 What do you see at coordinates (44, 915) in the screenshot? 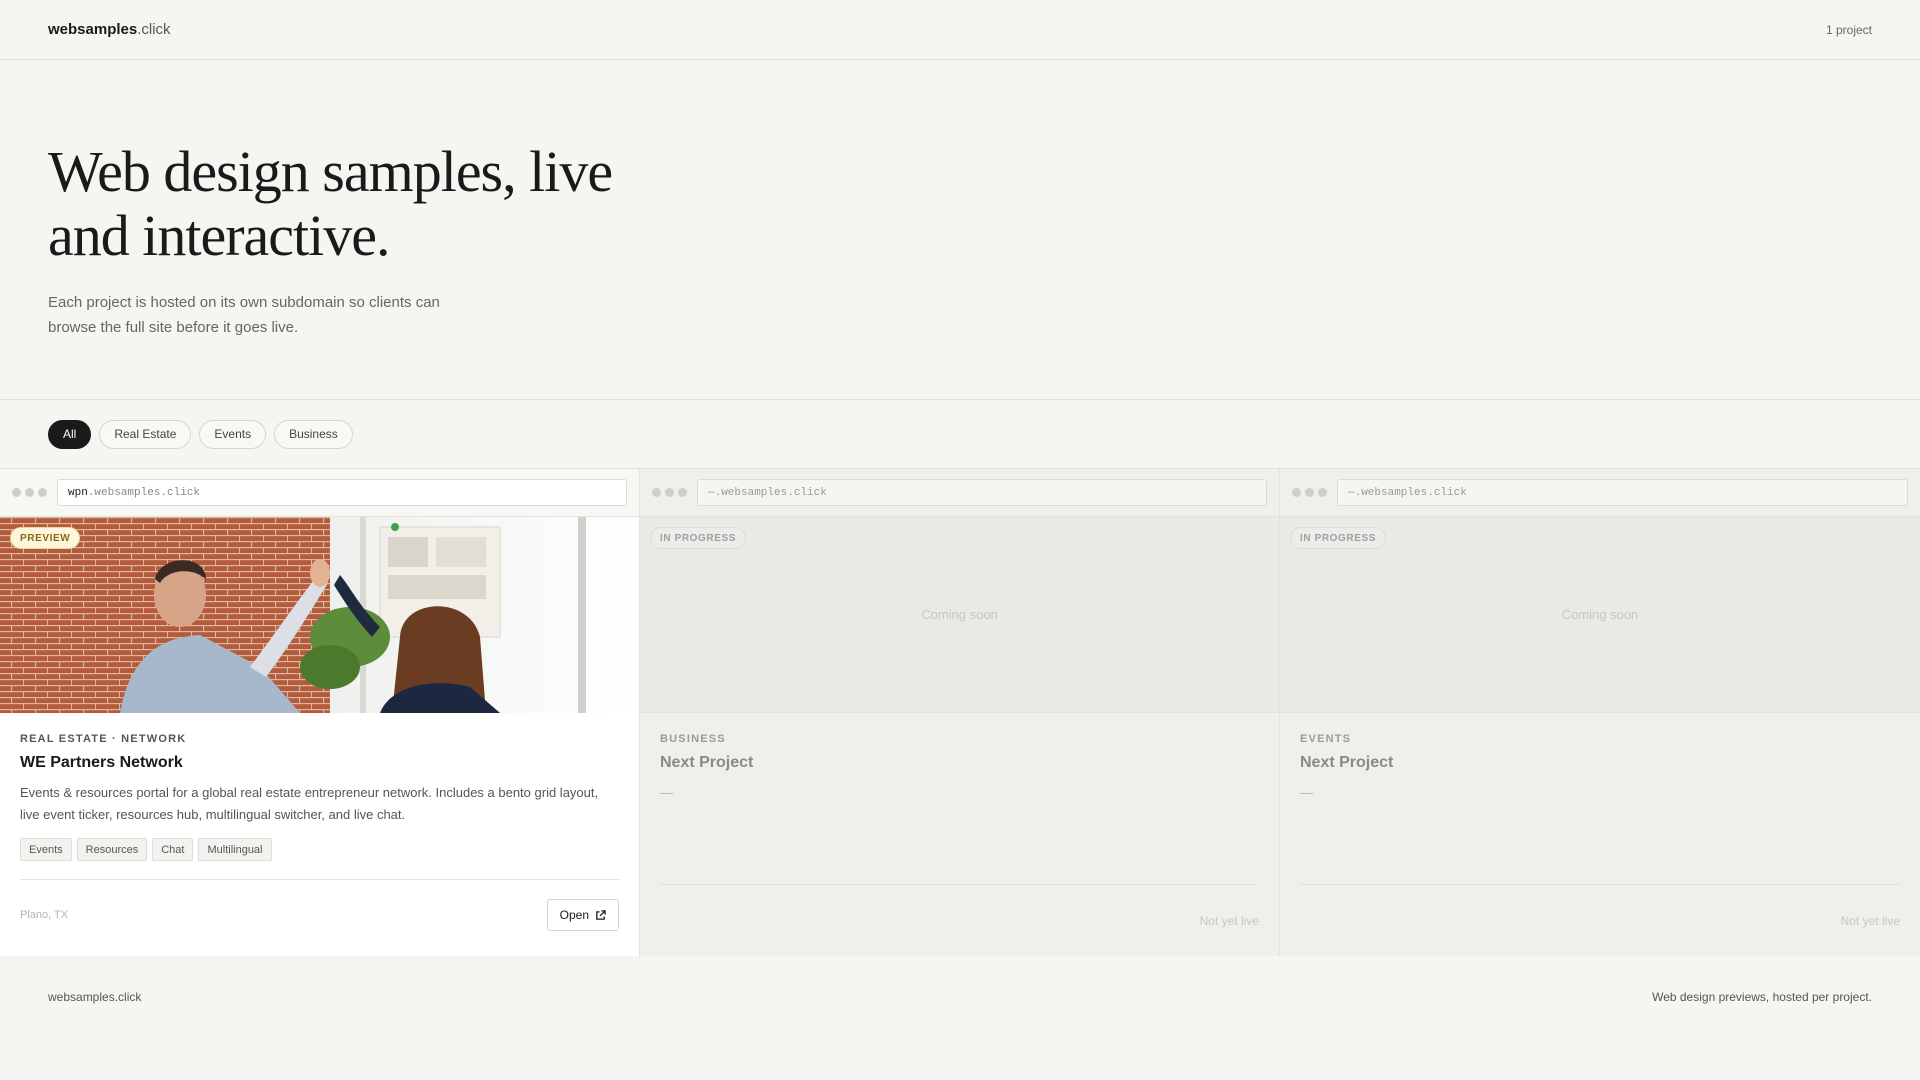
I see `card-location: Plano, TX` at bounding box center [44, 915].